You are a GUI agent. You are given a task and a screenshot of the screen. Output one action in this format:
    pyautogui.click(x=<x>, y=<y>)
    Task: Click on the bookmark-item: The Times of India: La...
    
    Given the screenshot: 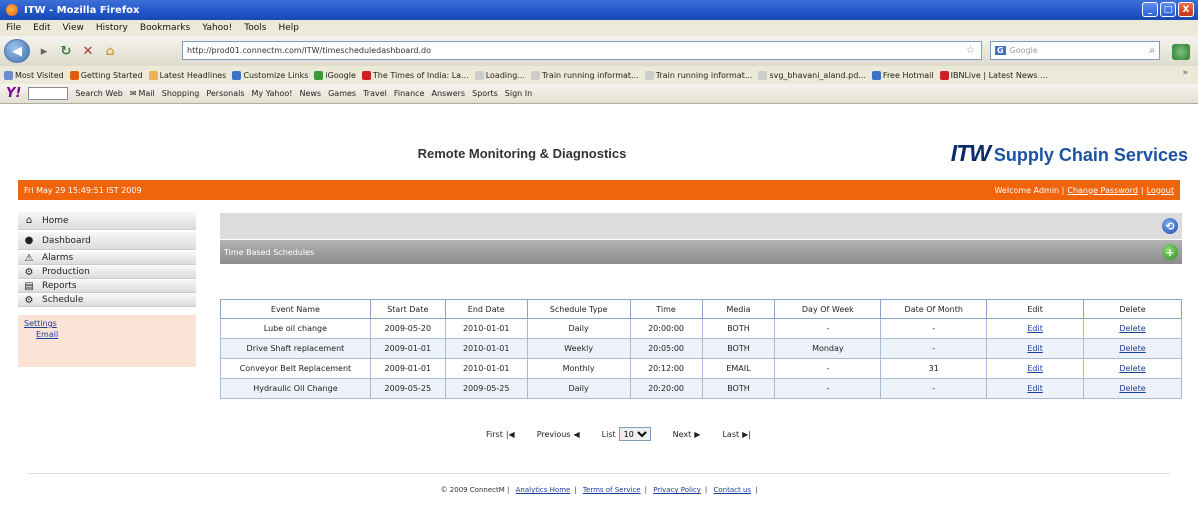 What is the action you would take?
    pyautogui.click(x=415, y=75)
    